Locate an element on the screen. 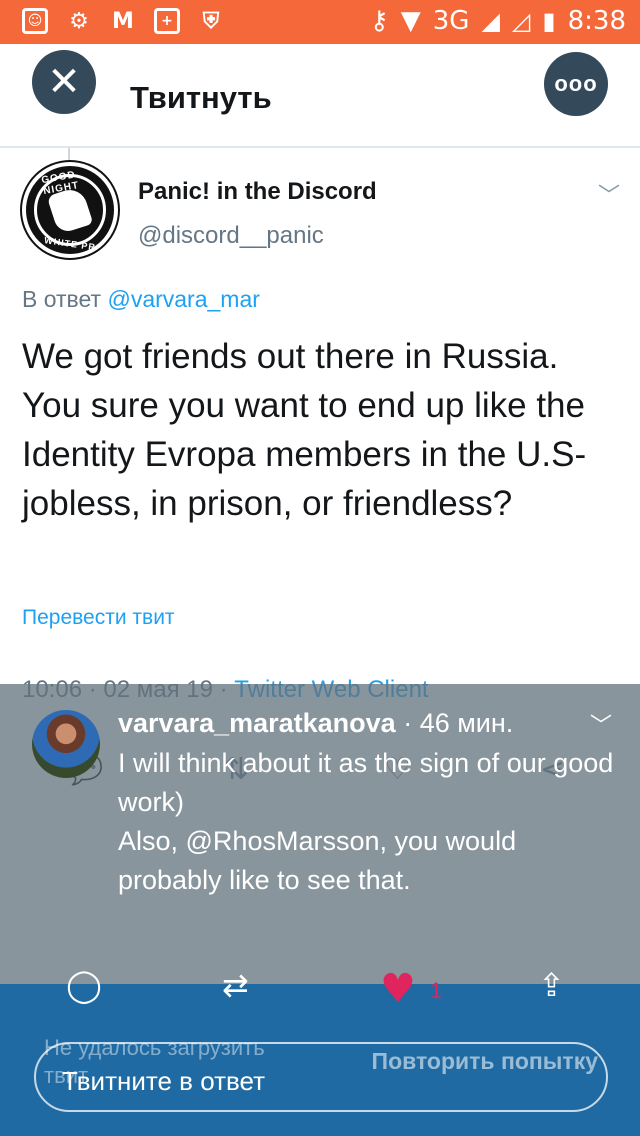 The width and height of the screenshot is (640, 1136). author-name: Panic! in the Discord is located at coordinates (257, 192).